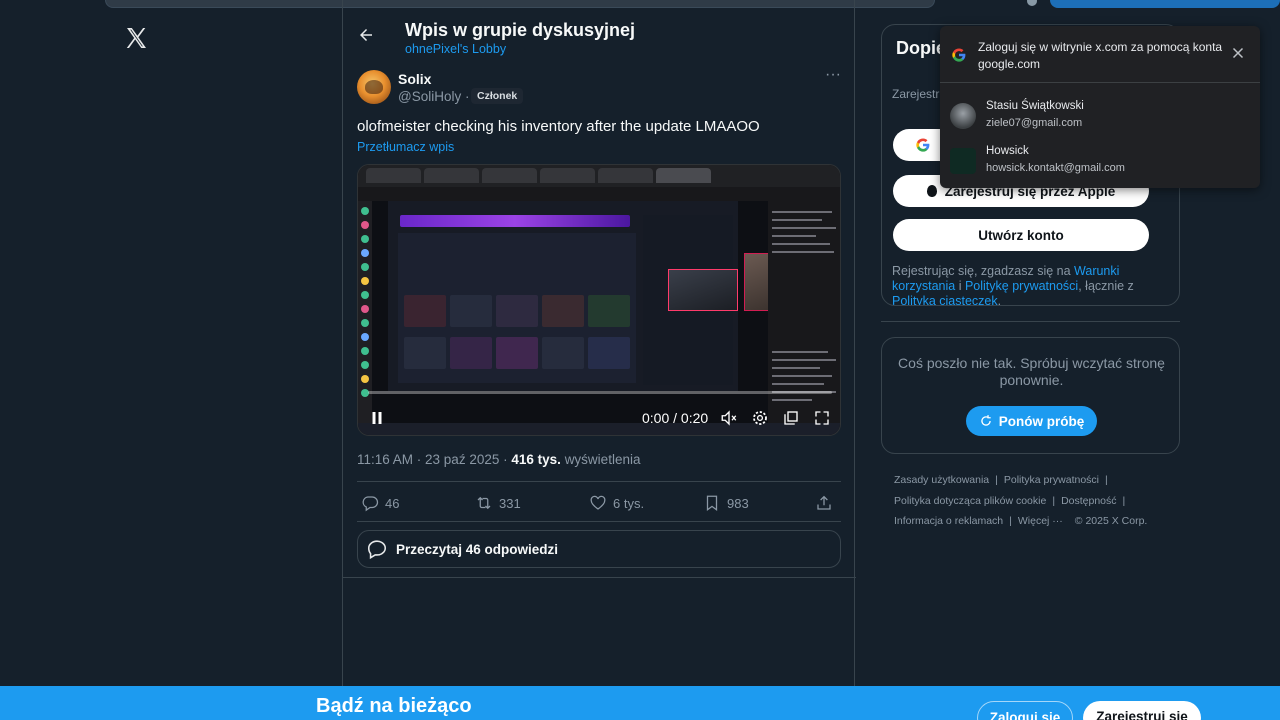  What do you see at coordinates (1021, 235) in the screenshot?
I see `create-account-button: Utwórz konto` at bounding box center [1021, 235].